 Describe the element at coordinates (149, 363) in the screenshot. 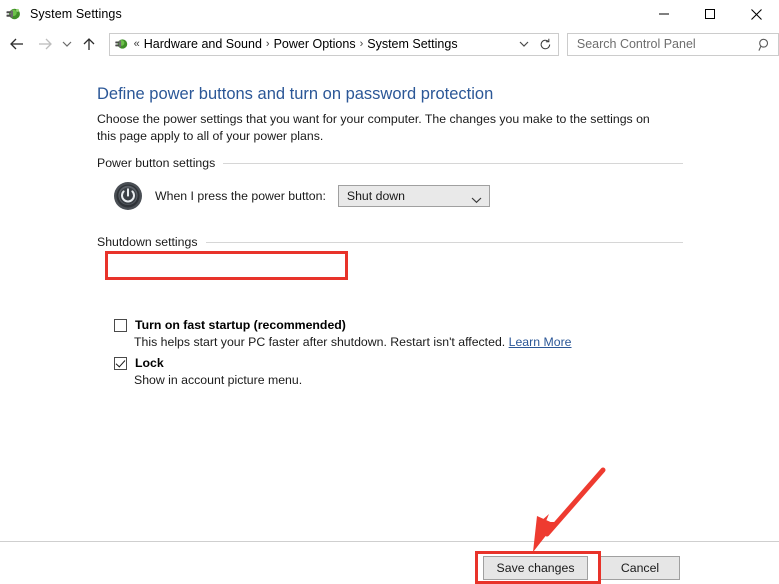

I see `lock-label: Lock` at that location.